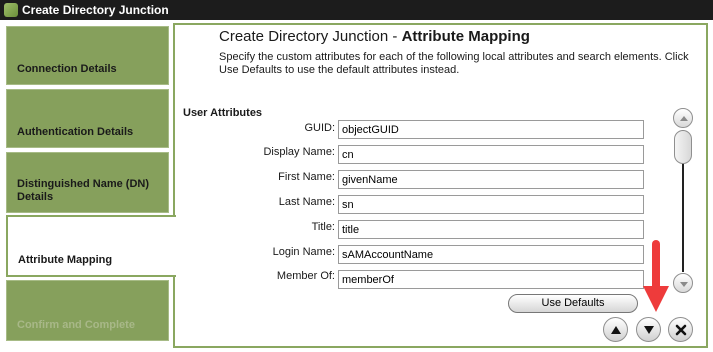 The width and height of the screenshot is (713, 352). What do you see at coordinates (306, 177) in the screenshot?
I see `first-name-label: First Name:` at bounding box center [306, 177].